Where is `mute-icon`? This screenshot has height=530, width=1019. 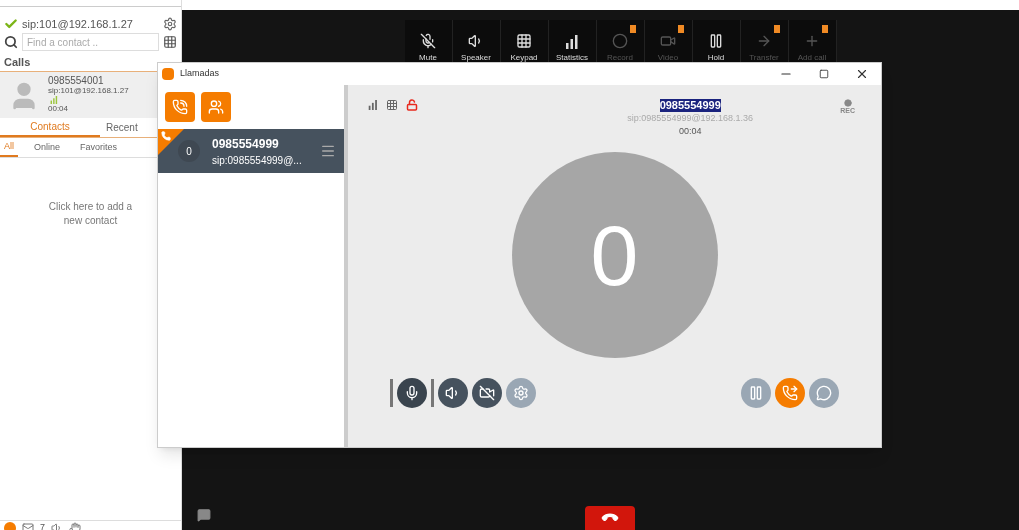
mute-icon is located at coordinates (428, 41).